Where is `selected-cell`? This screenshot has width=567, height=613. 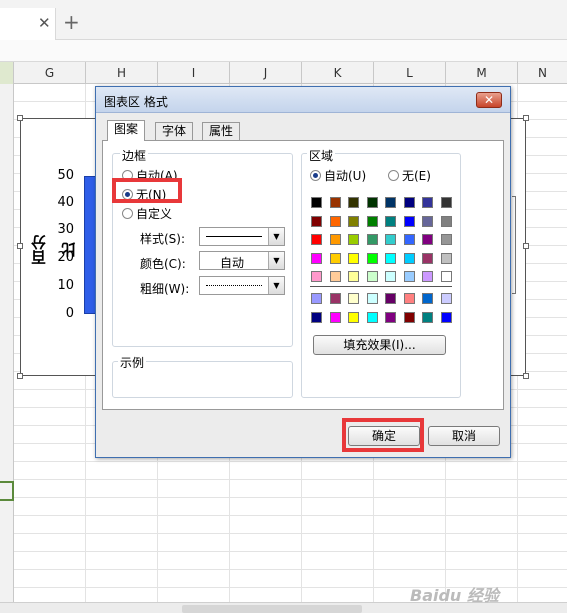 selected-cell is located at coordinates (7, 491).